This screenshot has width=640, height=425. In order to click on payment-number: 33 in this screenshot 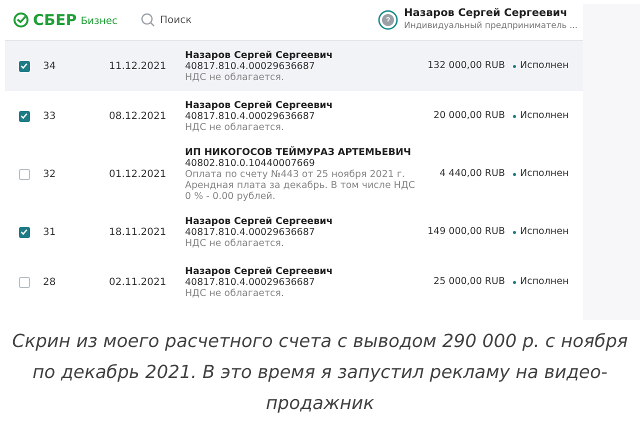, I will do `click(50, 117)`.